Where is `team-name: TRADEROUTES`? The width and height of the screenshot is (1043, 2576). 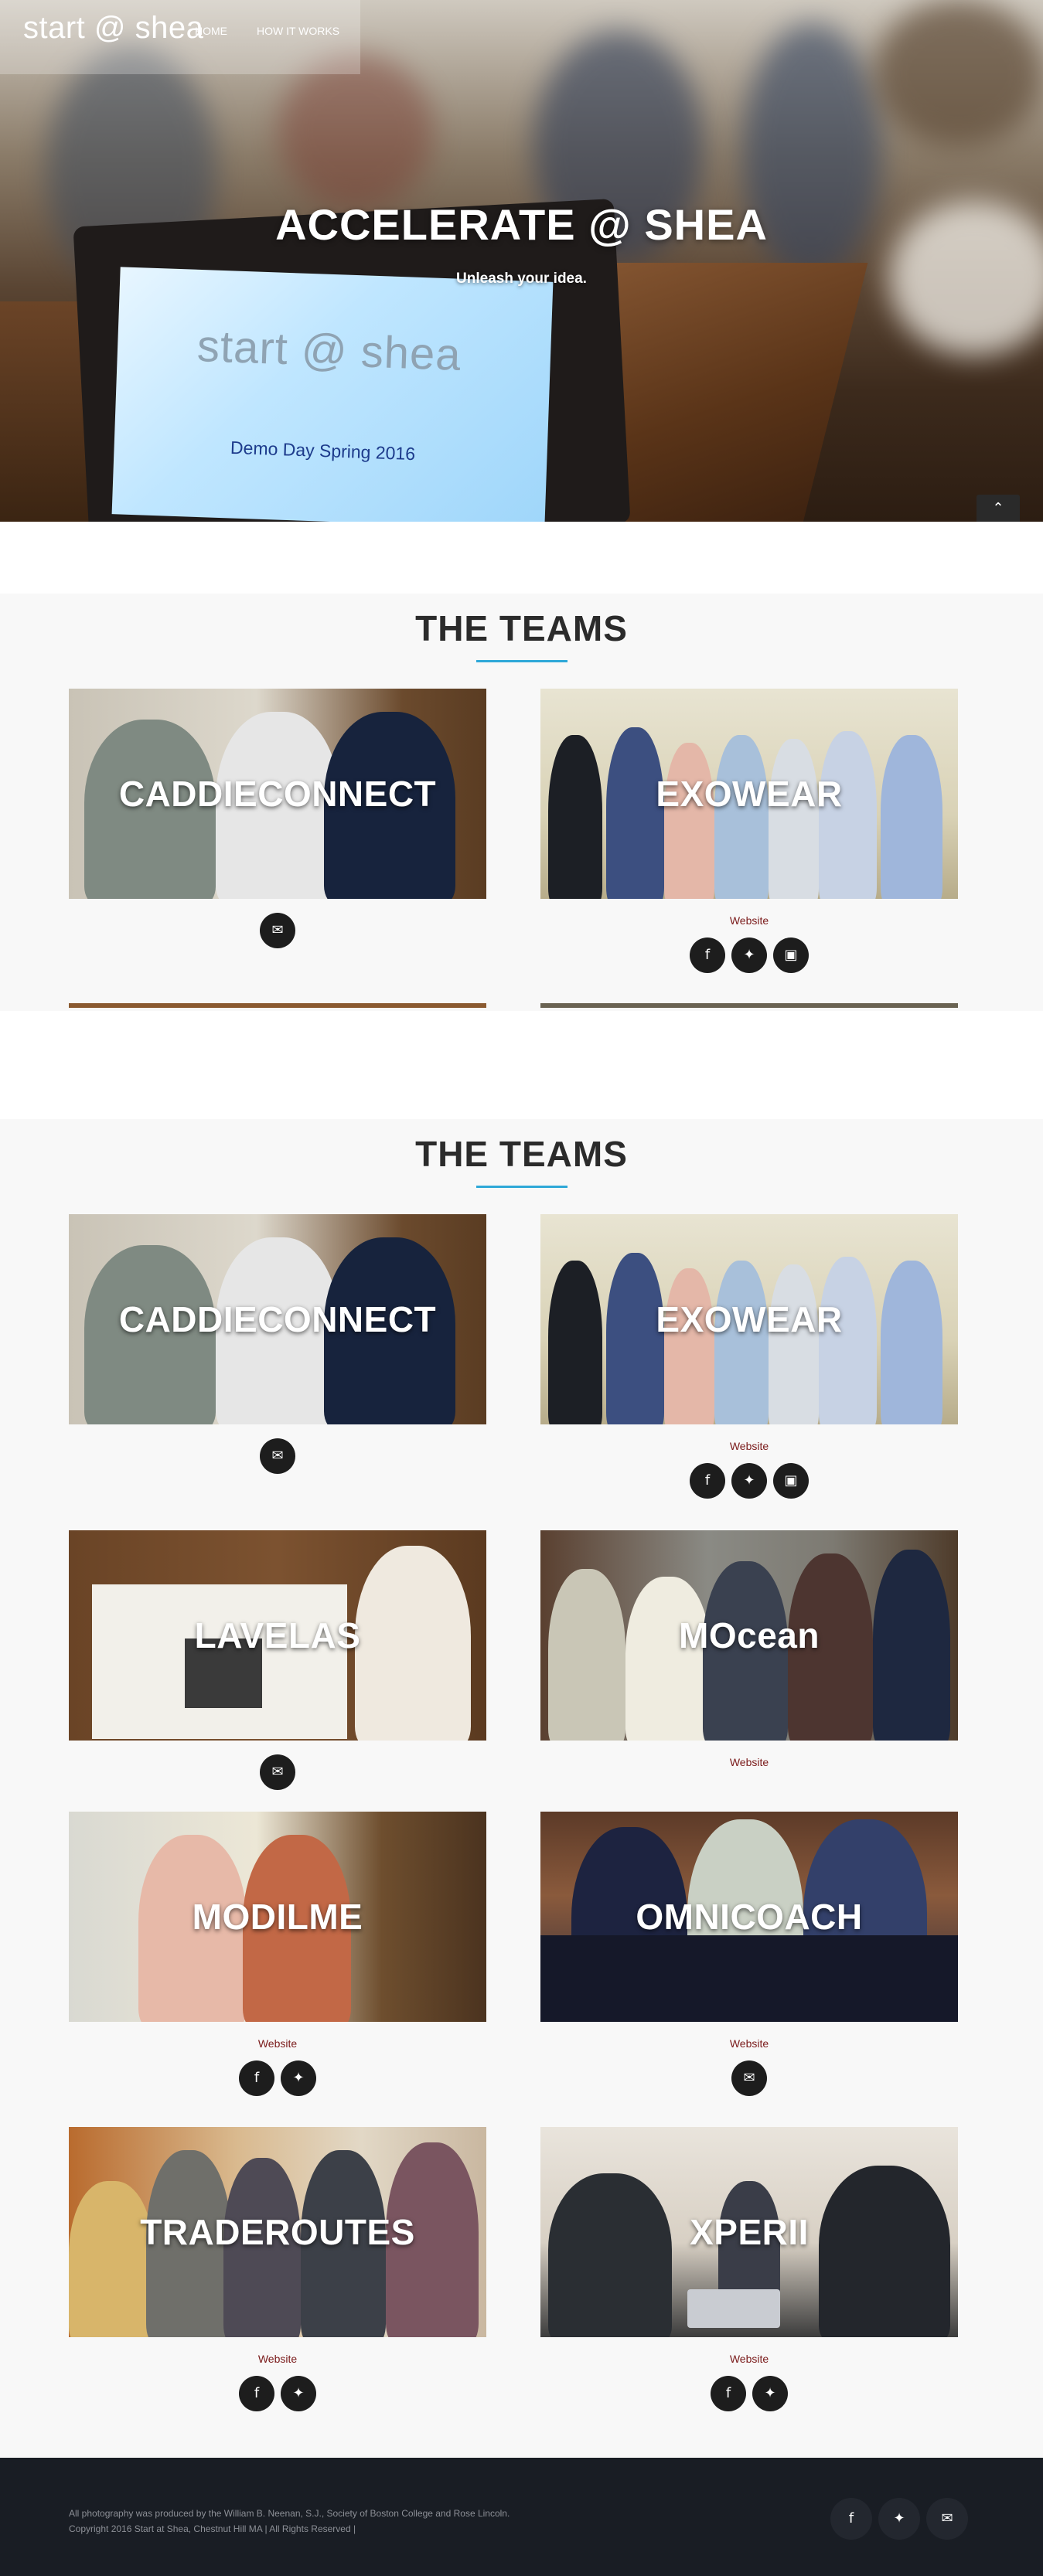
team-name: TRADEROUTES is located at coordinates (277, 2232).